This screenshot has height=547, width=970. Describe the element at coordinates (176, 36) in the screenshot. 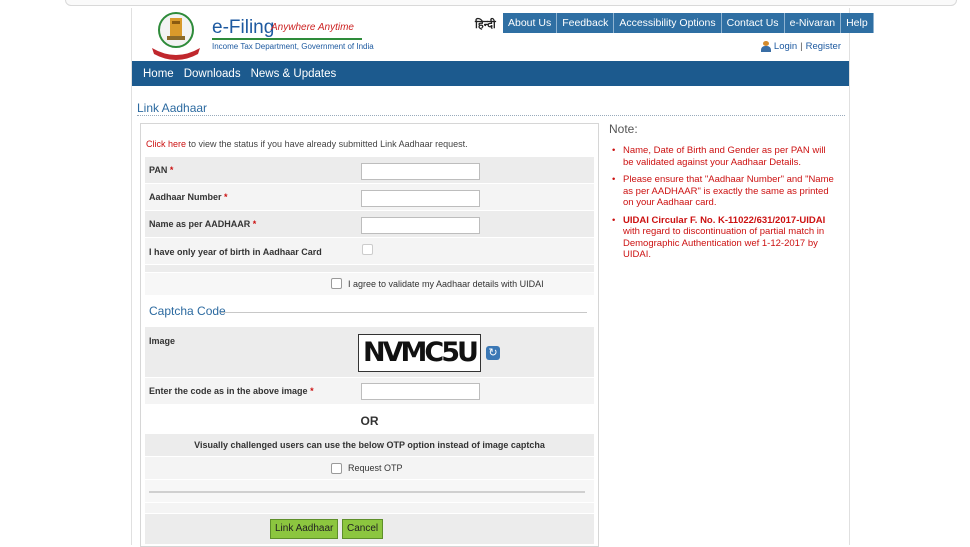

I see `emblem-logo-icon` at that location.